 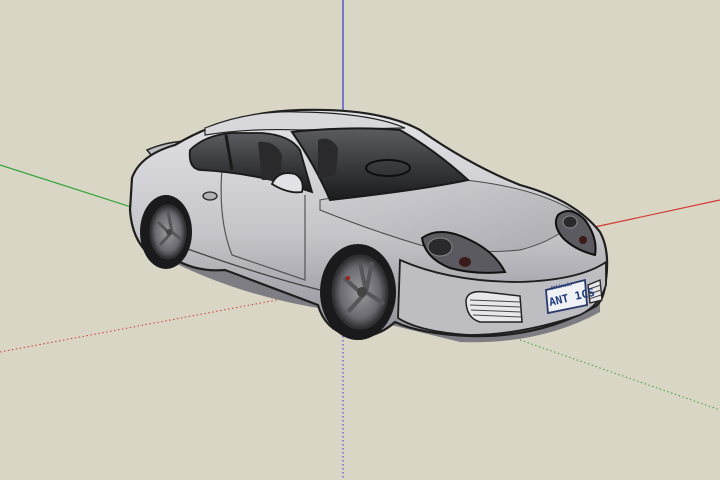 What do you see at coordinates (328, 158) in the screenshot?
I see `seat-left` at bounding box center [328, 158].